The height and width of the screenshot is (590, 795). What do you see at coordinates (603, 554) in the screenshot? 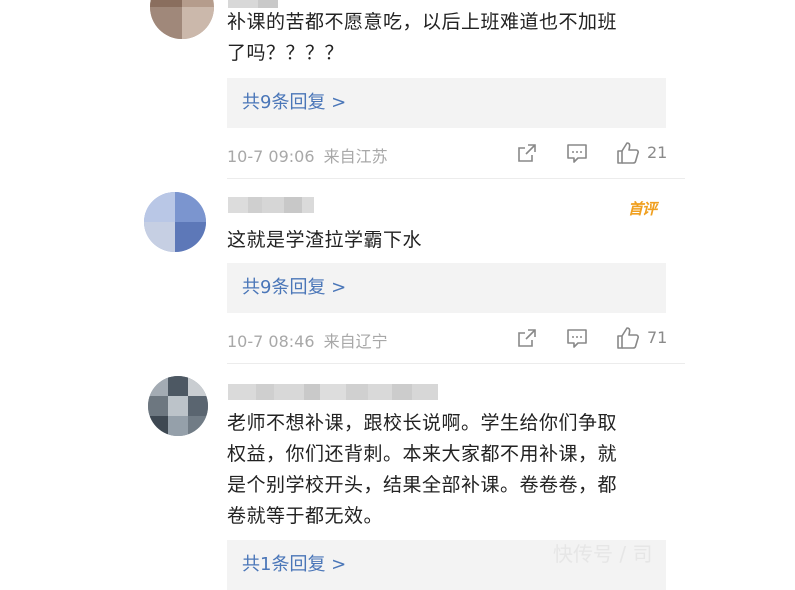
I see `watermark: 快传号 / 司` at bounding box center [603, 554].